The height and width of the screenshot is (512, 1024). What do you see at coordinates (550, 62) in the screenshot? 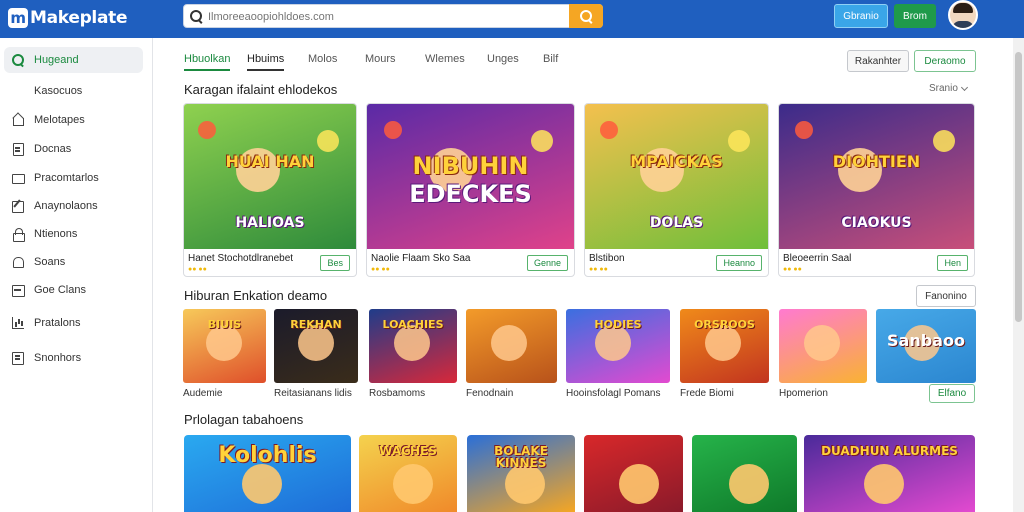
I see `tab: Bilf` at bounding box center [550, 62].